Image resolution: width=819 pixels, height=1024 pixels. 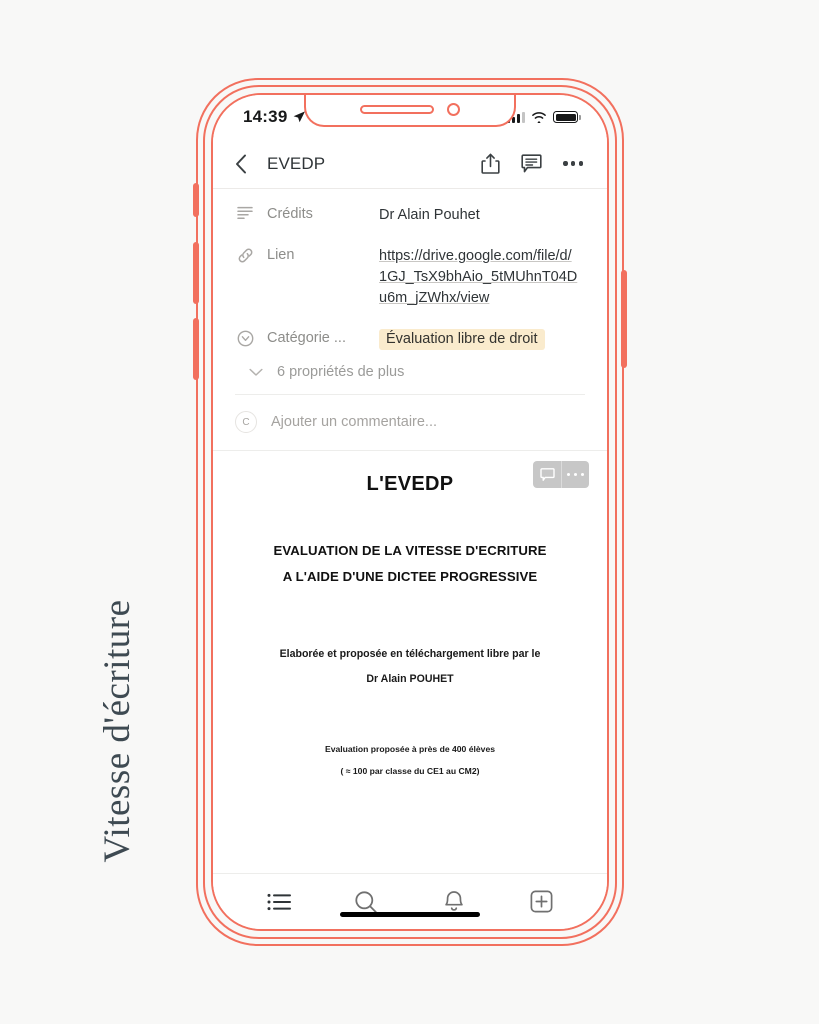 I want to click on navigation-actions, so click(x=532, y=163).